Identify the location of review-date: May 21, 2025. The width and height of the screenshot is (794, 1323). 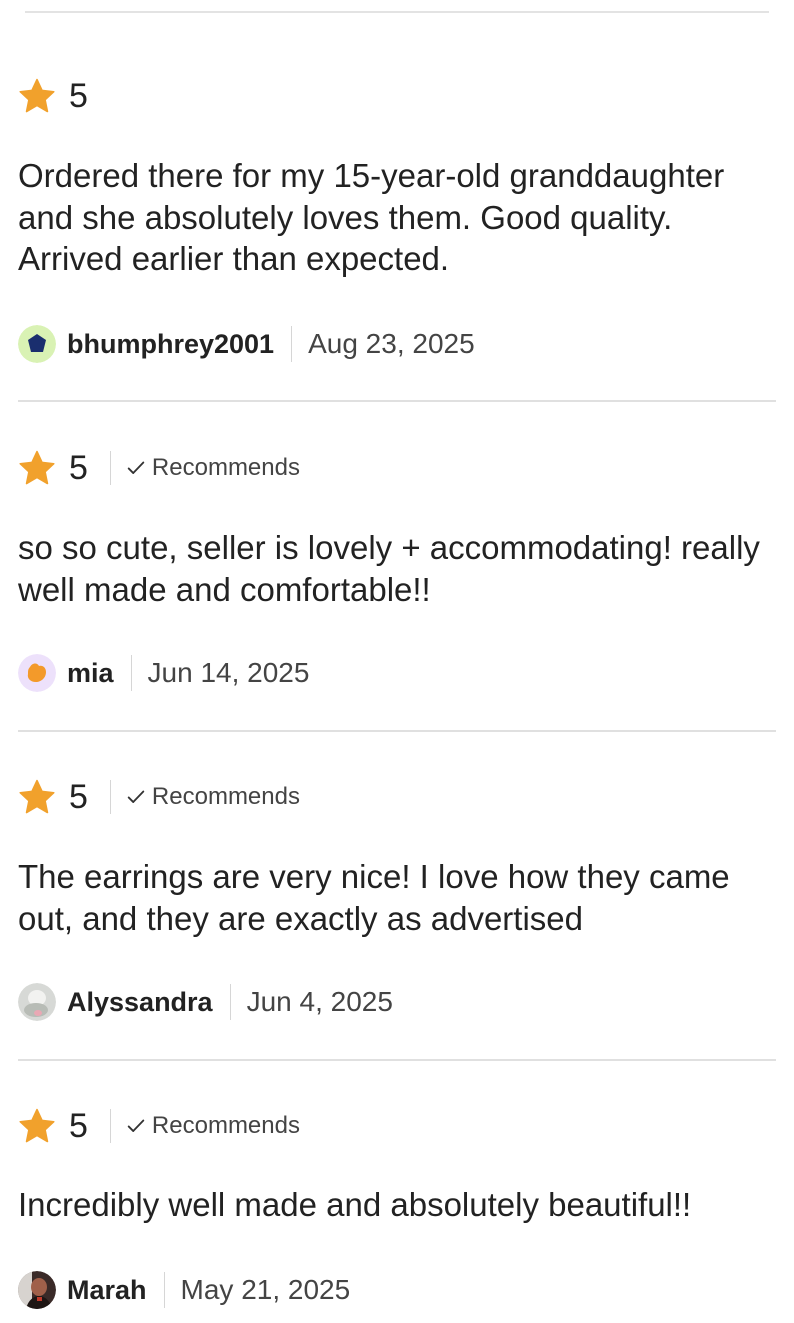
(265, 1289).